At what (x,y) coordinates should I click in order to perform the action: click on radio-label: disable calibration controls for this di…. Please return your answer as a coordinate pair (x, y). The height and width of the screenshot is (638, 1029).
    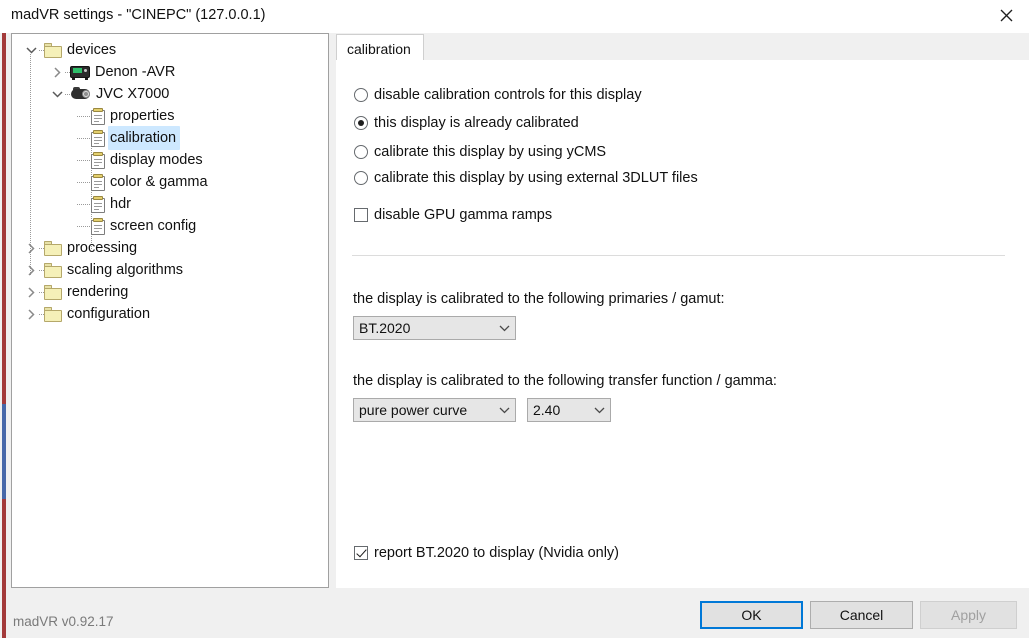
    Looking at the image, I should click on (508, 95).